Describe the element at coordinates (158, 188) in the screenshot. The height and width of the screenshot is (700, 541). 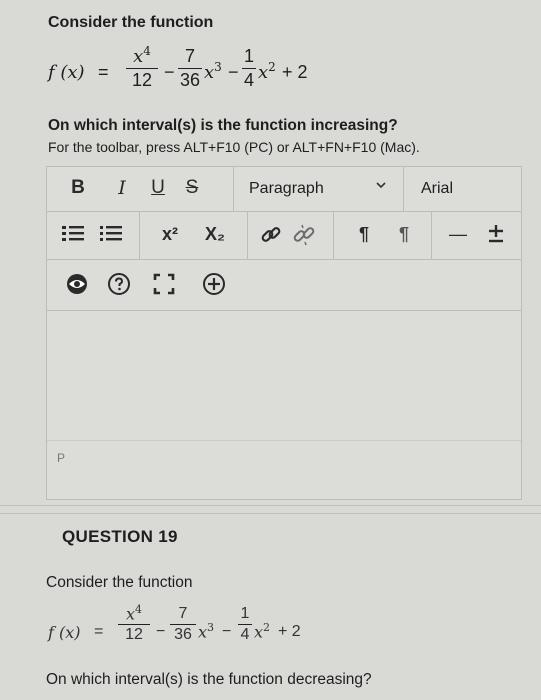
I see `underline-button: U` at that location.